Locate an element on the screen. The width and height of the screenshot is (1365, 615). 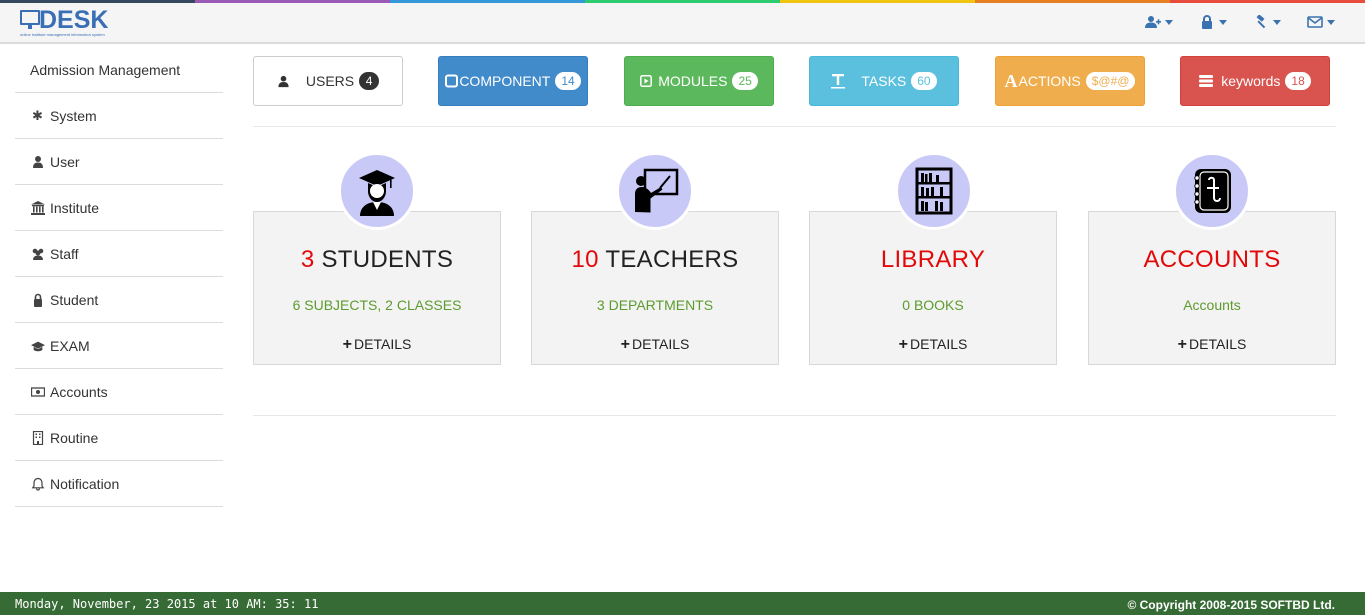
bookshelf-icon is located at coordinates (934, 191).